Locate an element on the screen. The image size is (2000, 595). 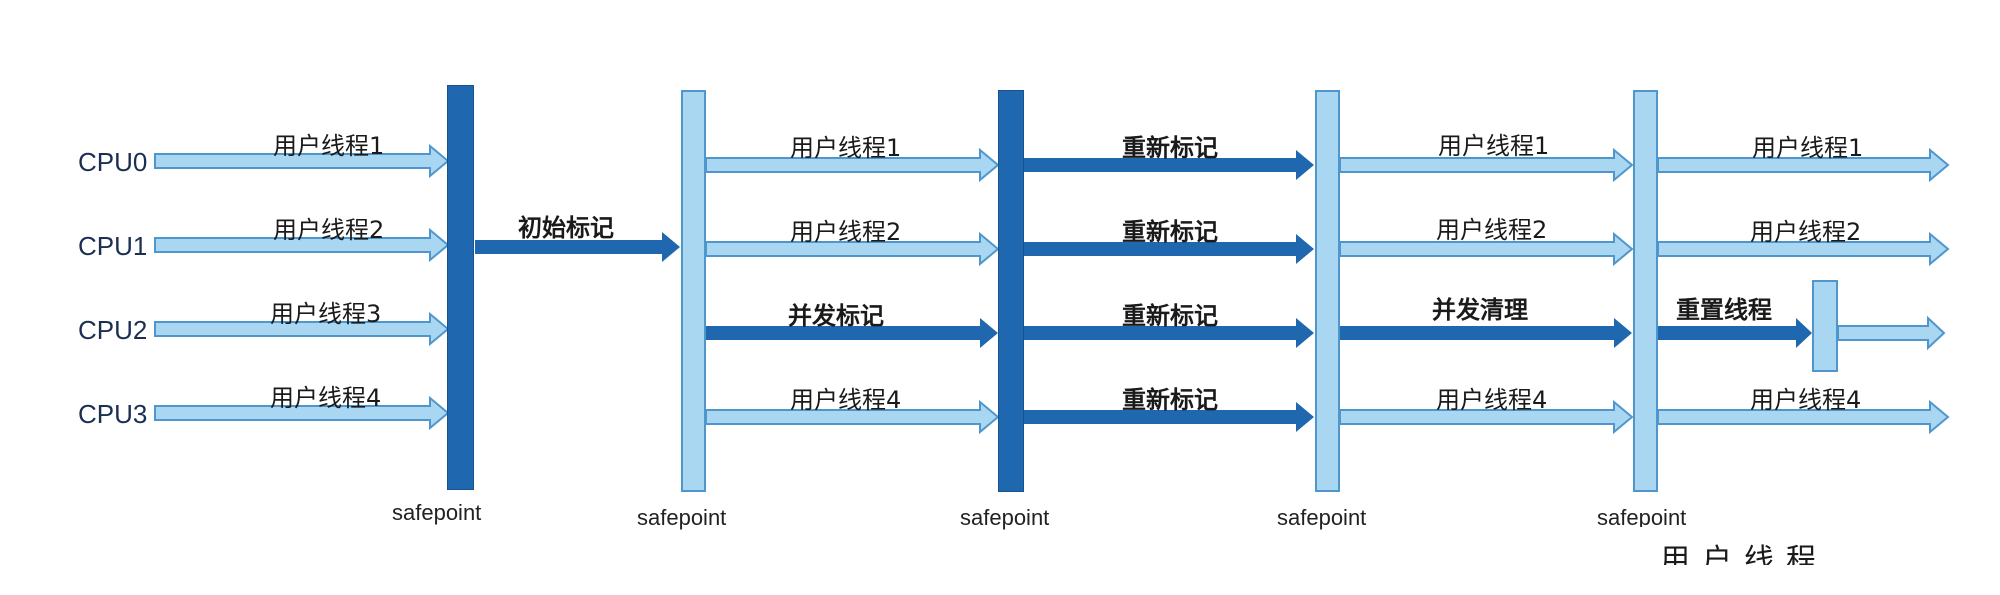
reset-thread-block is located at coordinates (1825, 326).